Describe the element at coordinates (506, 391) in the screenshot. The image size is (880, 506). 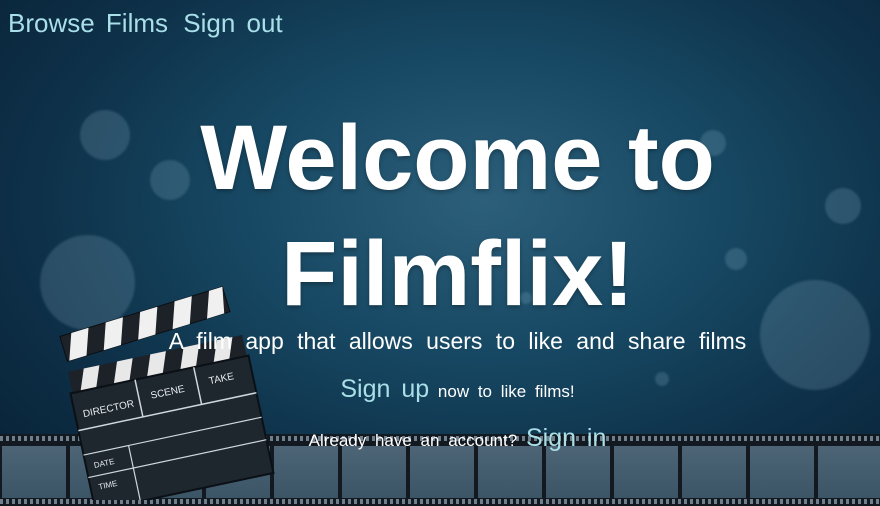
I see `signup-suffix: now to like films!` at that location.